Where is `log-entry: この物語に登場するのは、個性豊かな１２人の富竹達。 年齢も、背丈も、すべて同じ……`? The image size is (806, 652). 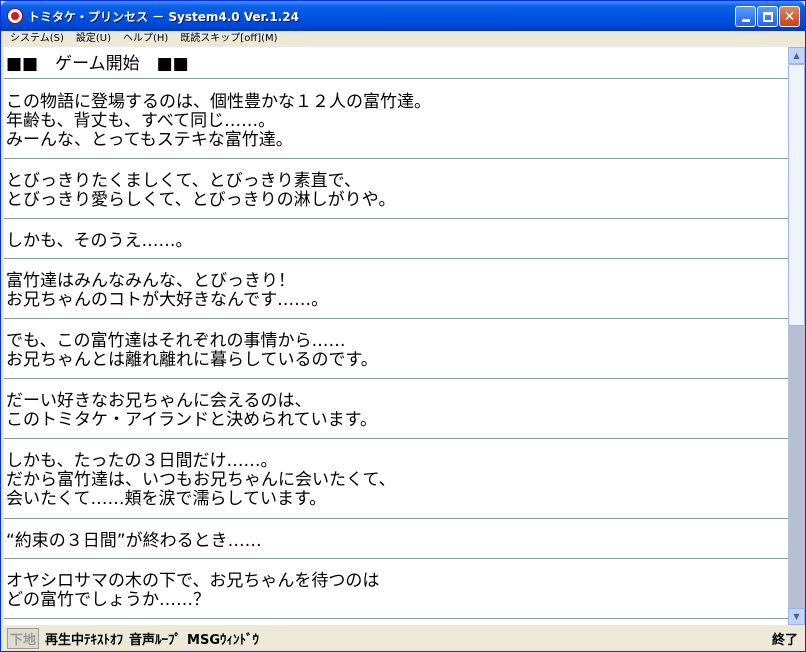
log-entry: この物語に登場するのは、個性豊かな１２人の富竹達。 年齢も、背丈も、すべて同じ…… is located at coordinates (218, 121).